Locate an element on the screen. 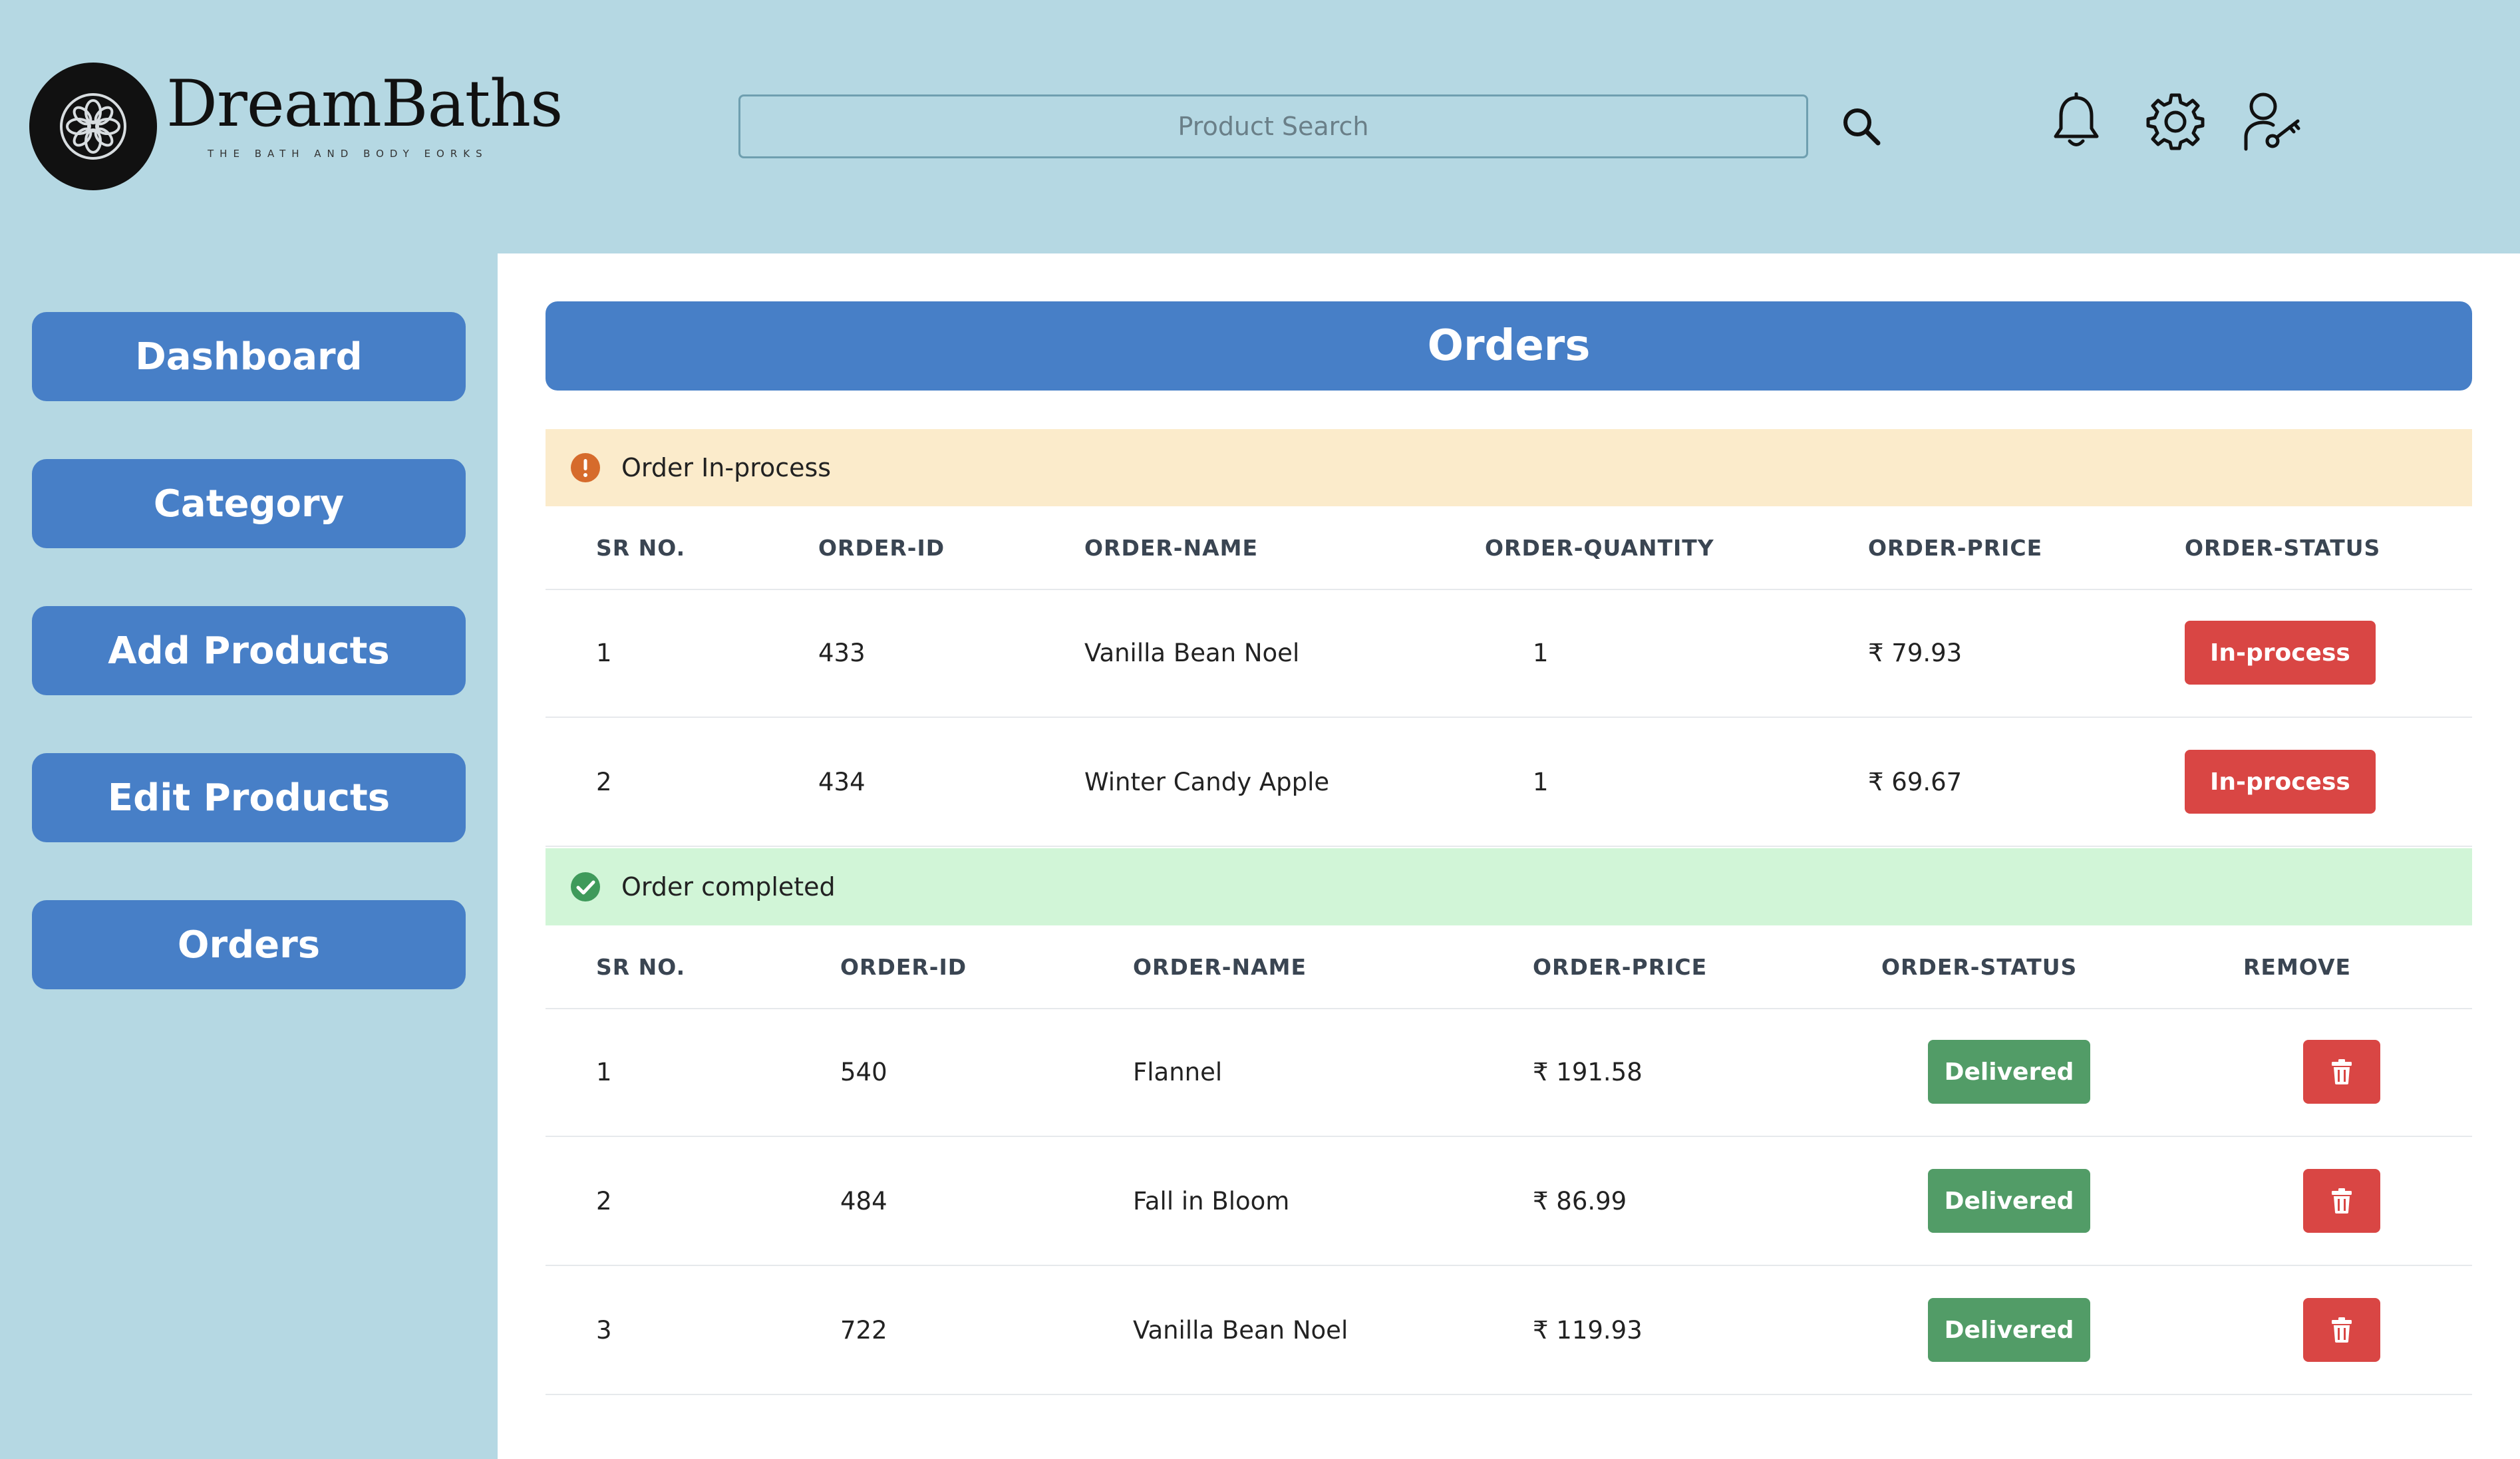  sidebar-item-dashboard: Dashboard is located at coordinates (249, 356).